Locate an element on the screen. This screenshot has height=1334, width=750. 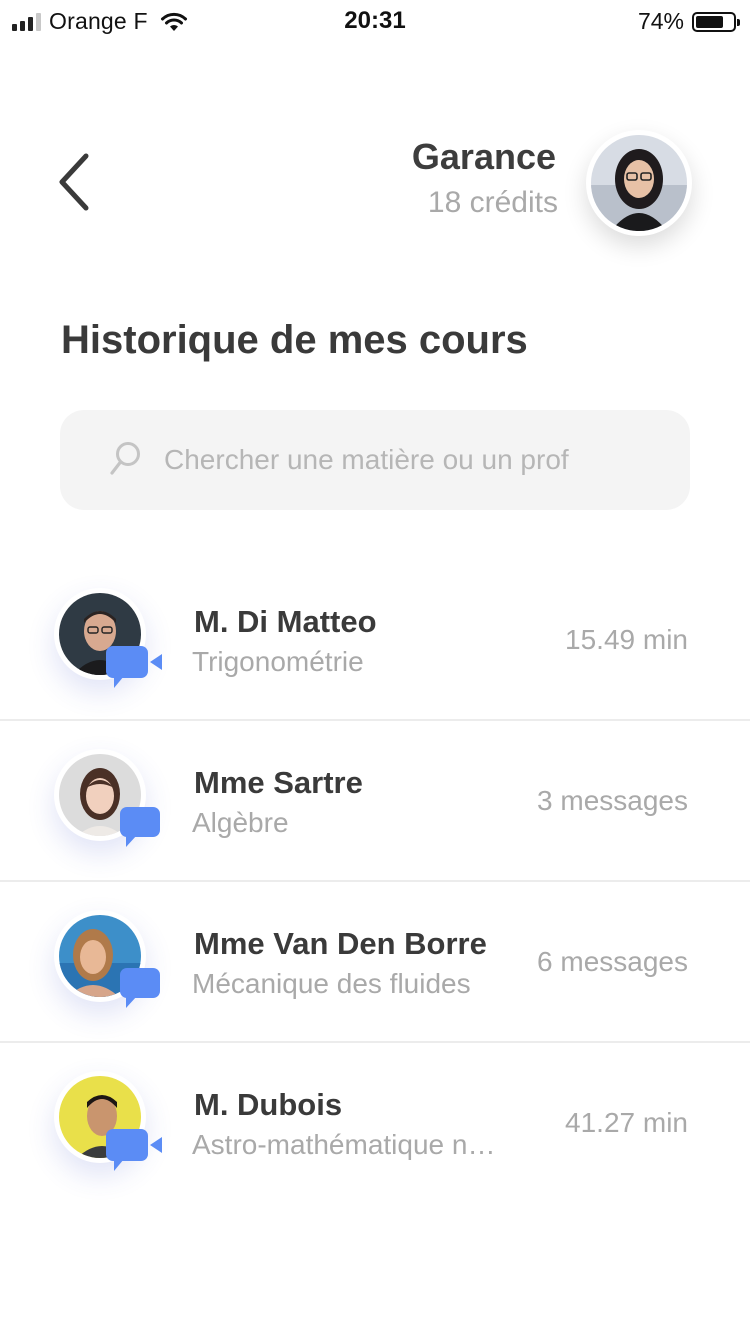
message-count: 3 messages is located at coordinates (612, 800).